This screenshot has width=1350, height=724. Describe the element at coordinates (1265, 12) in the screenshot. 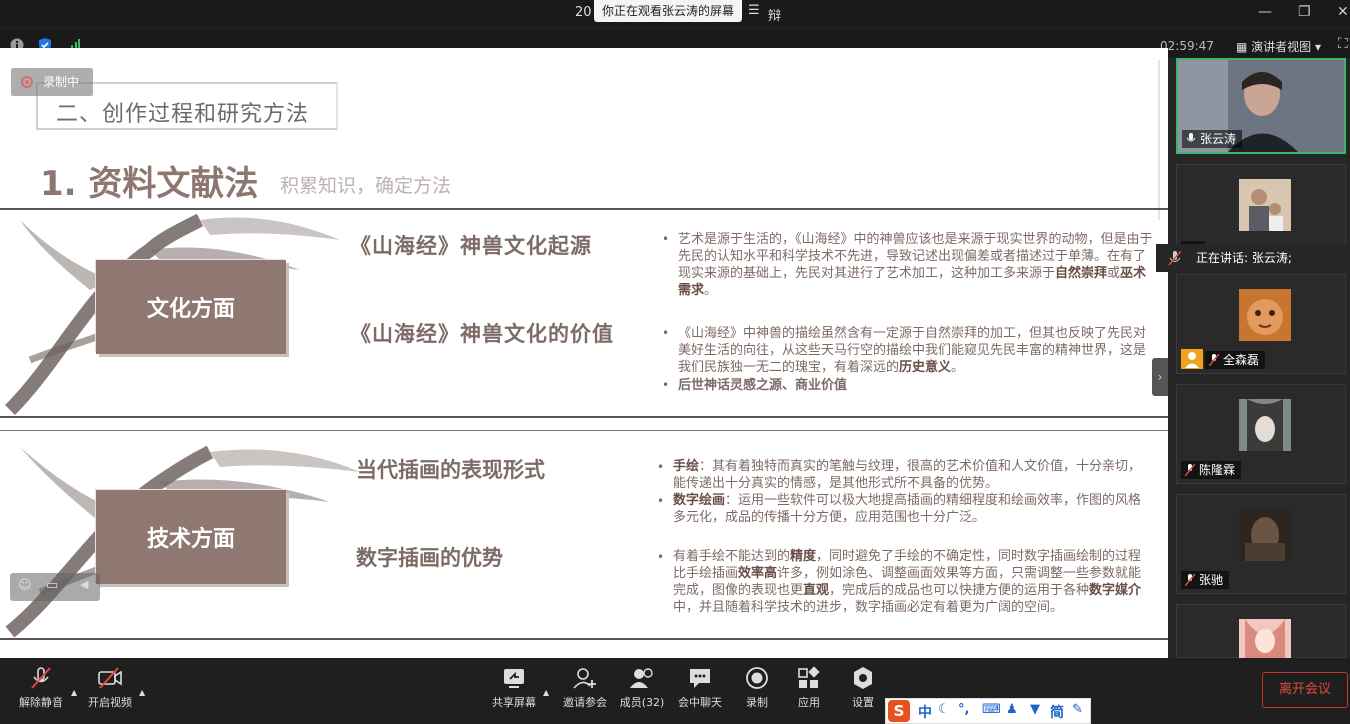

I see `minimize-icon: —` at that location.